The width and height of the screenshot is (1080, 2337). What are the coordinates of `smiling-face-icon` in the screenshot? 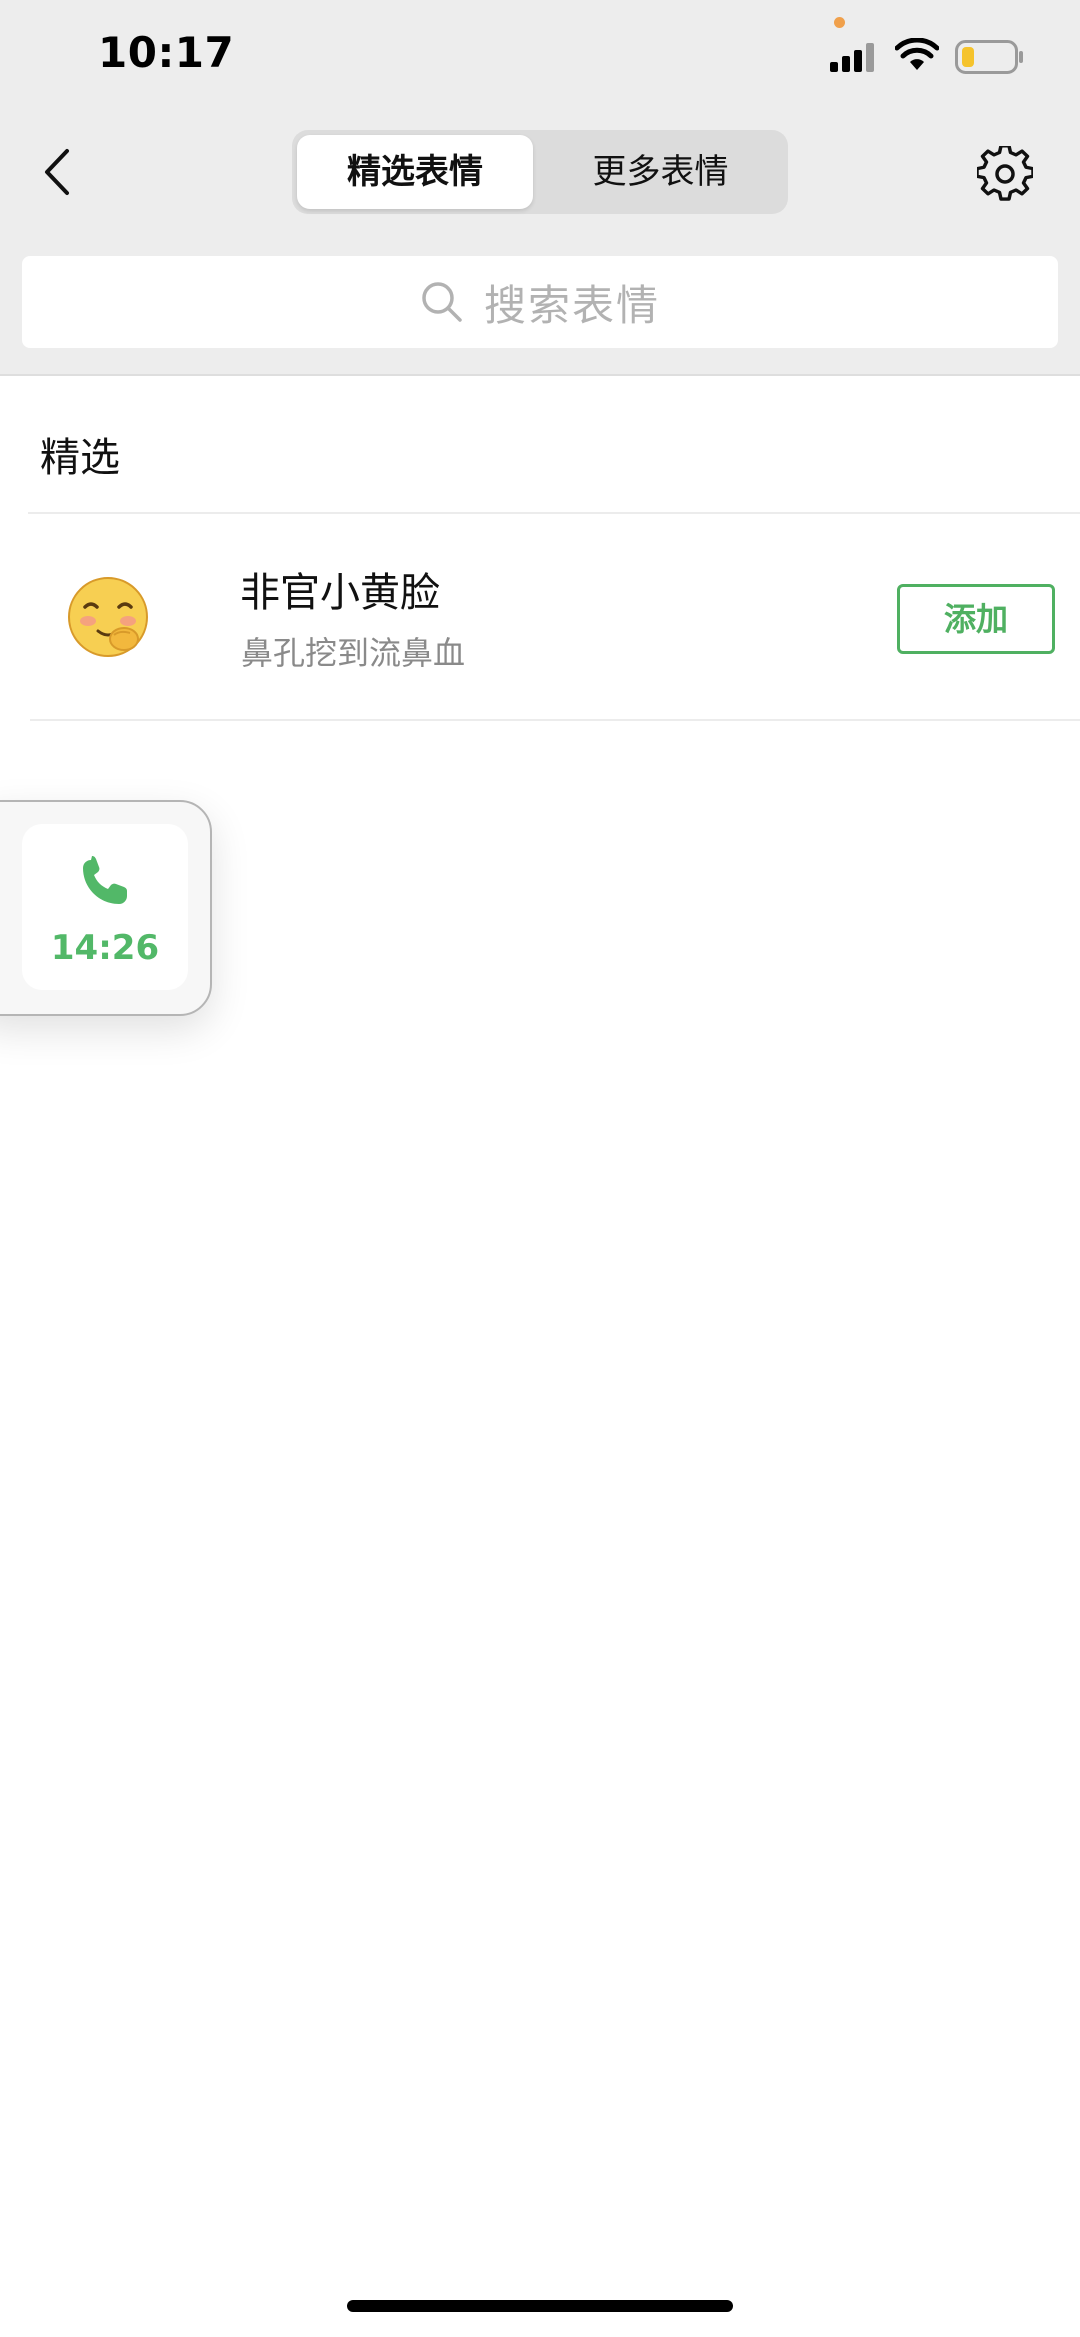 It's located at (108, 617).